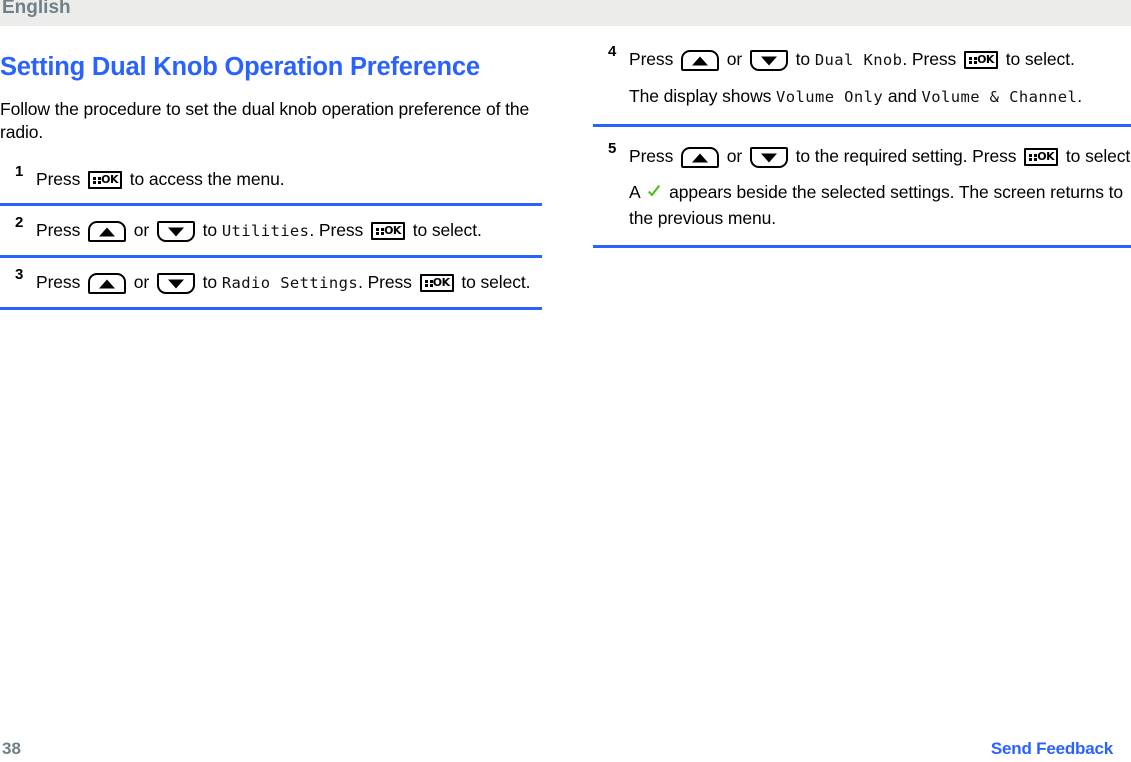 This screenshot has height=762, width=1131. What do you see at coordinates (565, 13) in the screenshot?
I see `page-header-band: English` at bounding box center [565, 13].